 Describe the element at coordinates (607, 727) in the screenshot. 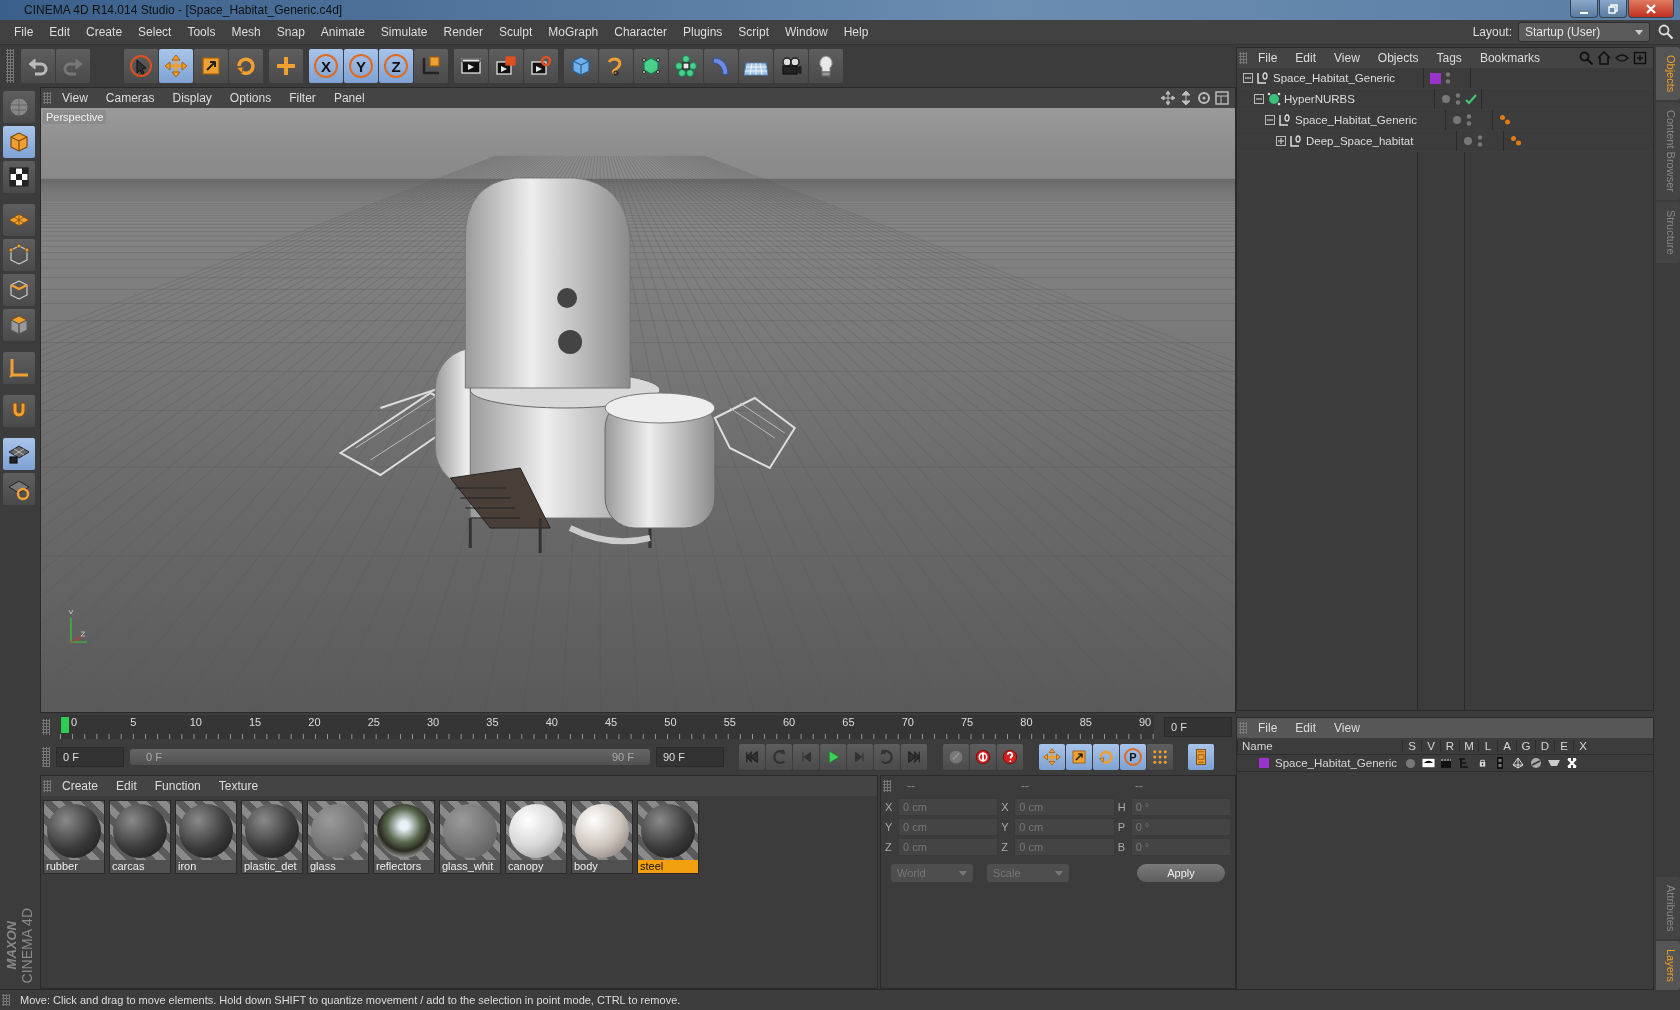

I see `timeline-ruler: 0 5 10 15 20 25 30 35 40 45 50 55 60 65 70 75 80 85 90` at that location.